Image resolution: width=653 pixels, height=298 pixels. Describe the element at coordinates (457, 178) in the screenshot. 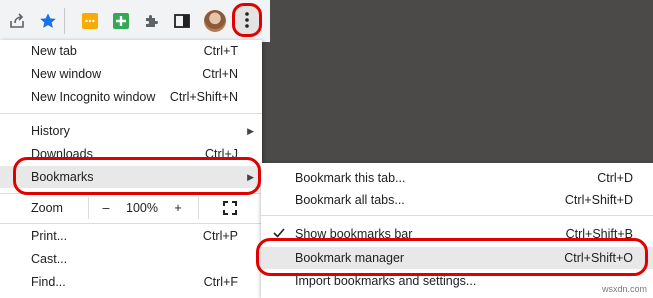

I see `submenu-item-bookmark-this-tab: Bookmark this tab... Ctrl+D` at that location.